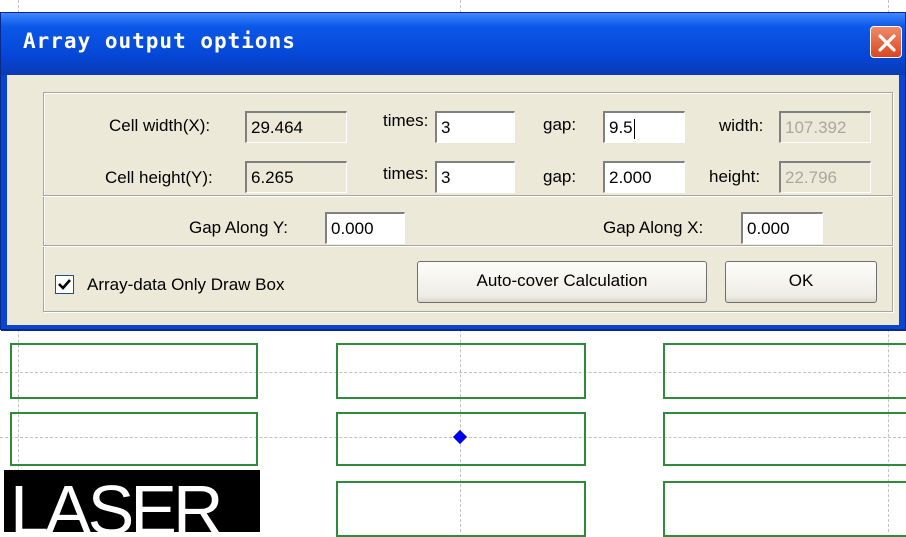 The height and width of the screenshot is (537, 906). What do you see at coordinates (825, 127) in the screenshot?
I see `total-width-field: 107.392` at bounding box center [825, 127].